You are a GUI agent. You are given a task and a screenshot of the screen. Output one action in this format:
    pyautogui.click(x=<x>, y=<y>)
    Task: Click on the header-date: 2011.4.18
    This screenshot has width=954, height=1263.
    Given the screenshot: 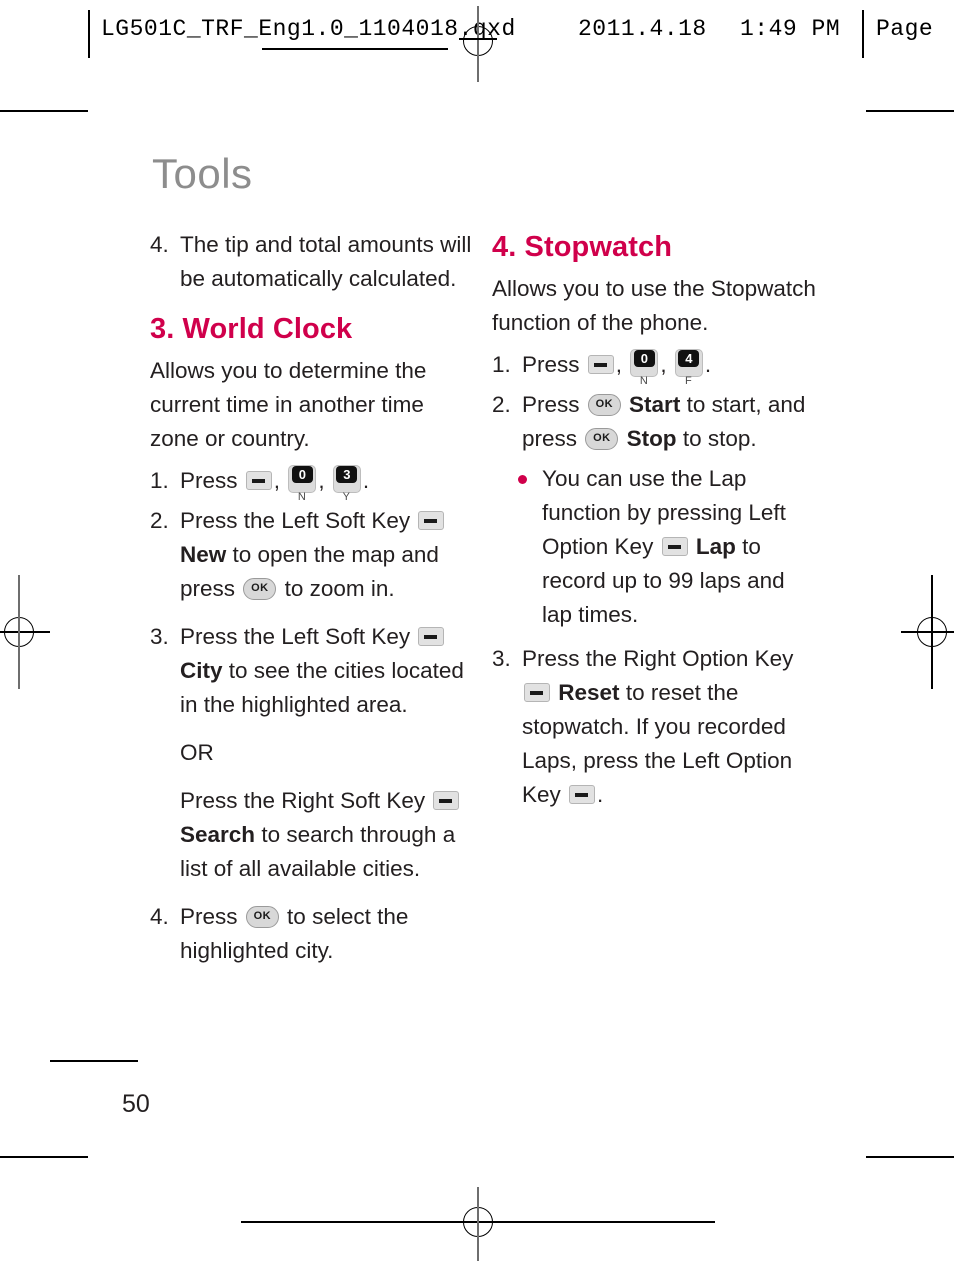 What is the action you would take?
    pyautogui.click(x=642, y=29)
    